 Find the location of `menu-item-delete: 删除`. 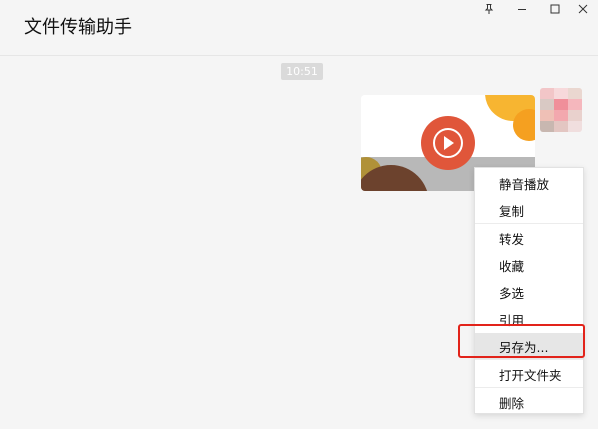

menu-item-delete: 删除 is located at coordinates (529, 402).